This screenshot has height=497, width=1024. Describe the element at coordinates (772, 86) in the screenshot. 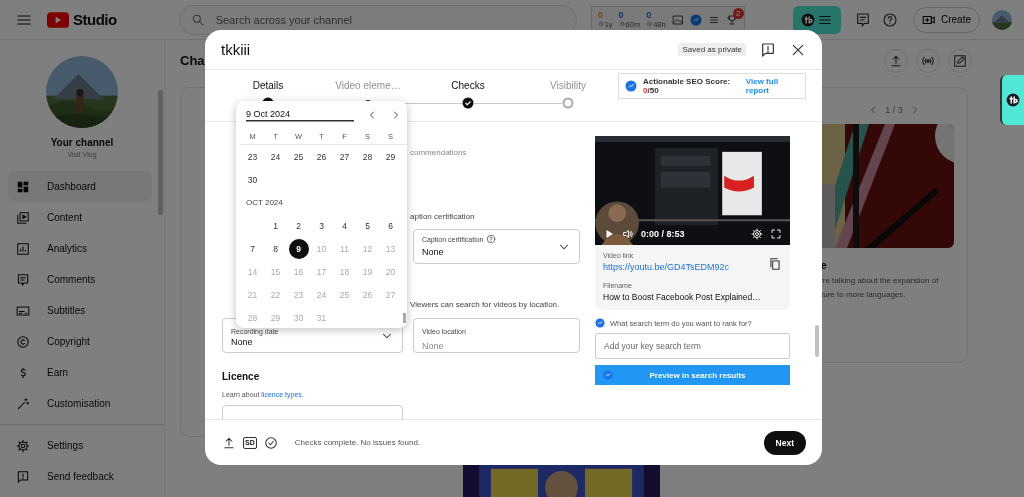

I see `report-link: View full report` at that location.